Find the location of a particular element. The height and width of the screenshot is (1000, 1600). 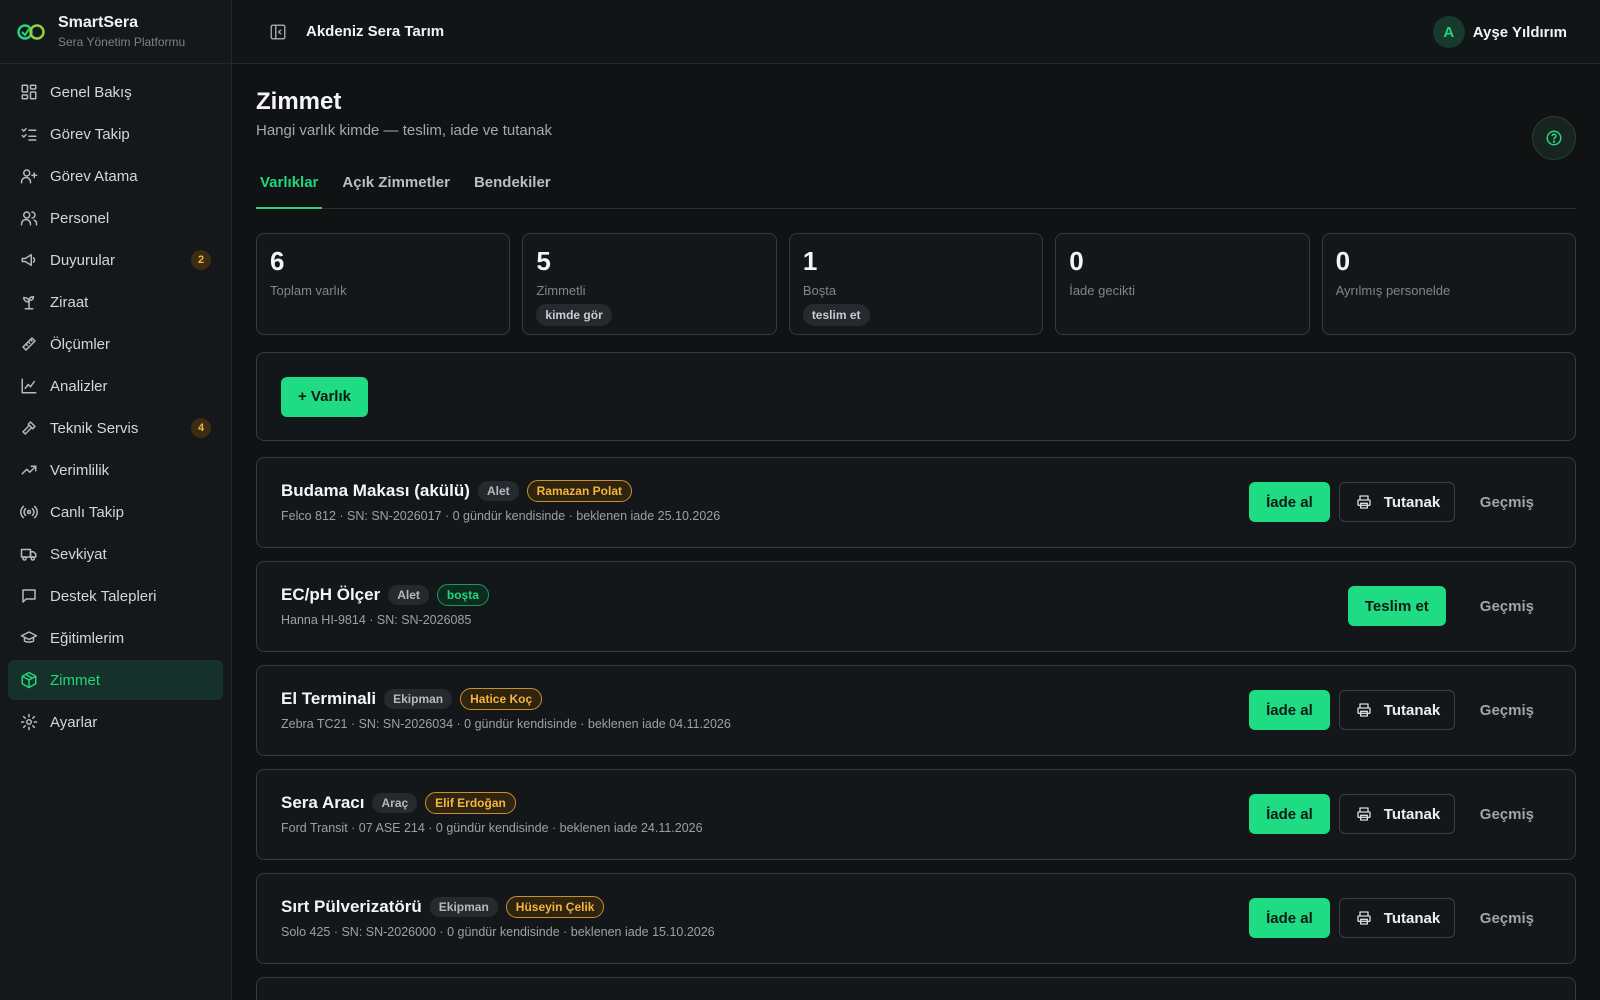

brand-subtitle: Sera Yönetim Platformu is located at coordinates (122, 42).